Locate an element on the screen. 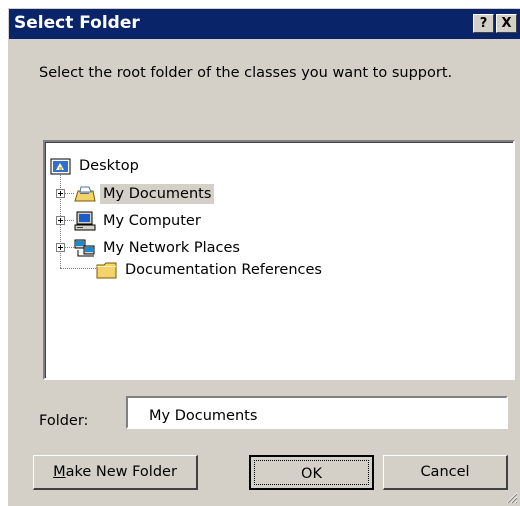 The image size is (520, 506). ok-button: OK is located at coordinates (311, 472).